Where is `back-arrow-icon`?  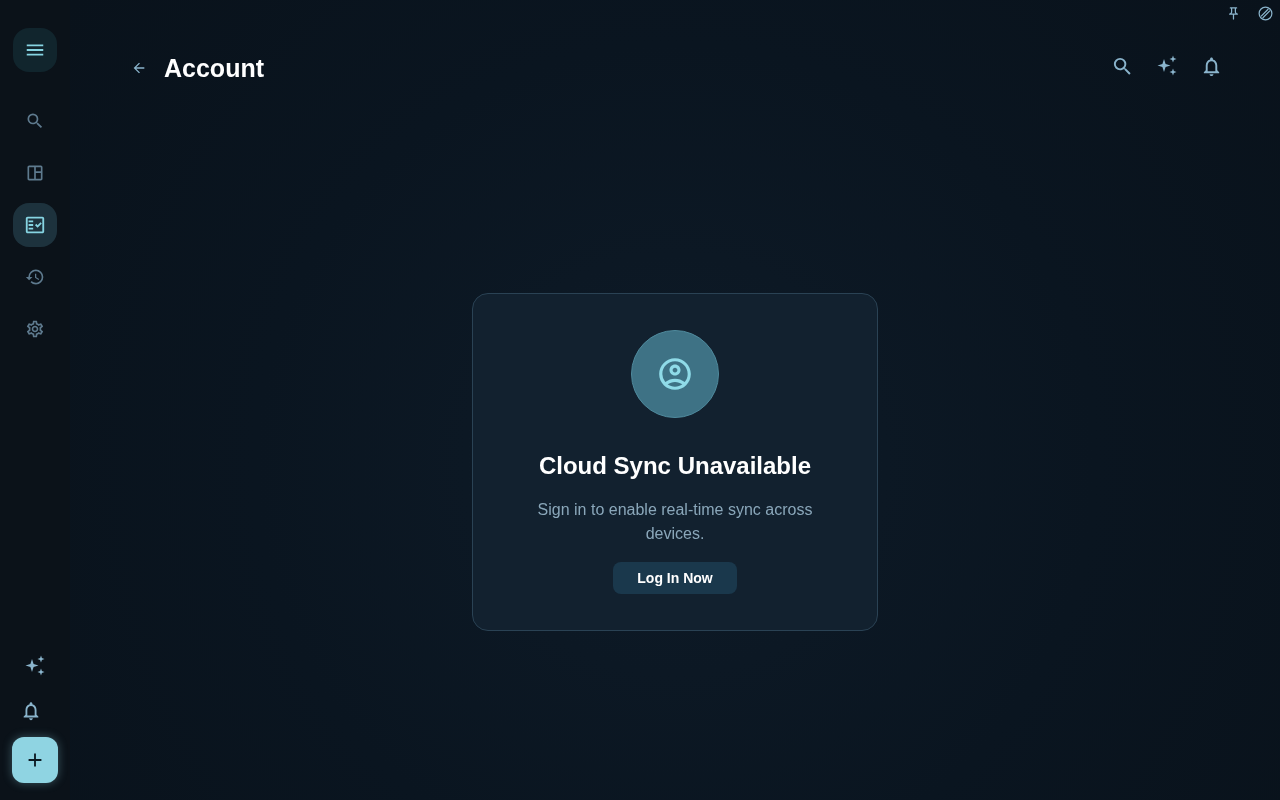 back-arrow-icon is located at coordinates (139, 68).